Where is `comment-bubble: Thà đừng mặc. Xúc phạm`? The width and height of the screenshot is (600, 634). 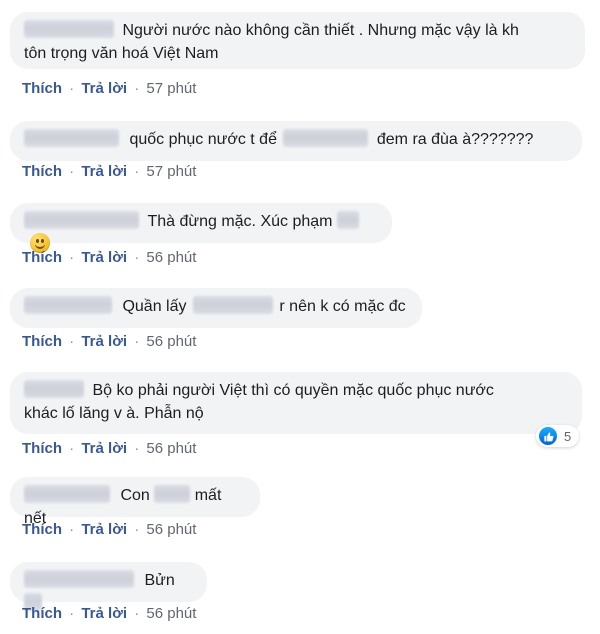
comment-bubble: Thà đừng mặc. Xúc phạm is located at coordinates (201, 228).